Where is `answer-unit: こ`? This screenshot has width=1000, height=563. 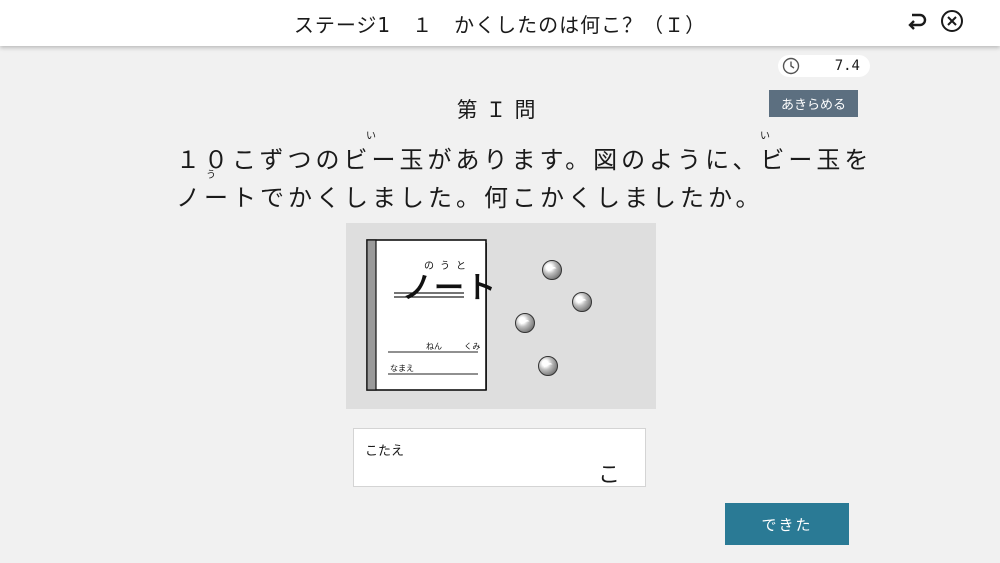 answer-unit: こ is located at coordinates (609, 475).